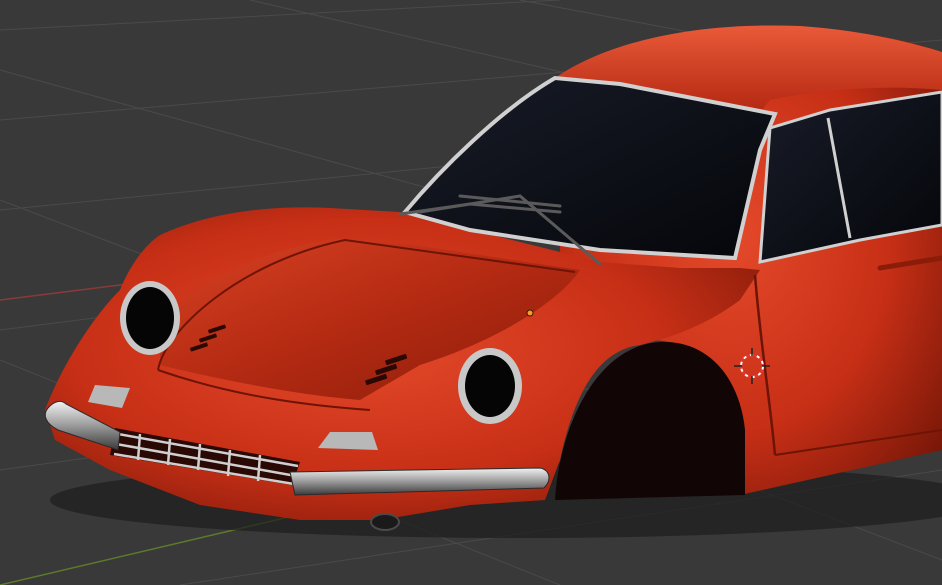  Describe the element at coordinates (150, 318) in the screenshot. I see `left-headlight` at that location.